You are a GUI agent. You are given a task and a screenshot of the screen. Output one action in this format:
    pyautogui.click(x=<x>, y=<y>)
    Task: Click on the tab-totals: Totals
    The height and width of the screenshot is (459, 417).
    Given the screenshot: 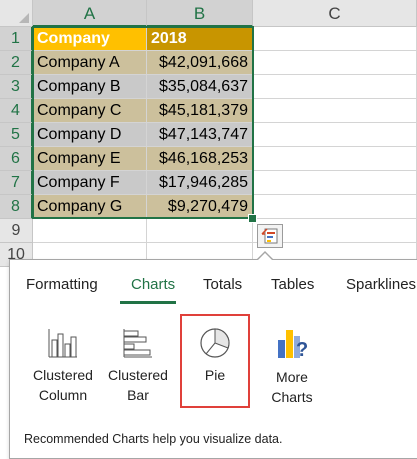 What is the action you would take?
    pyautogui.click(x=222, y=284)
    